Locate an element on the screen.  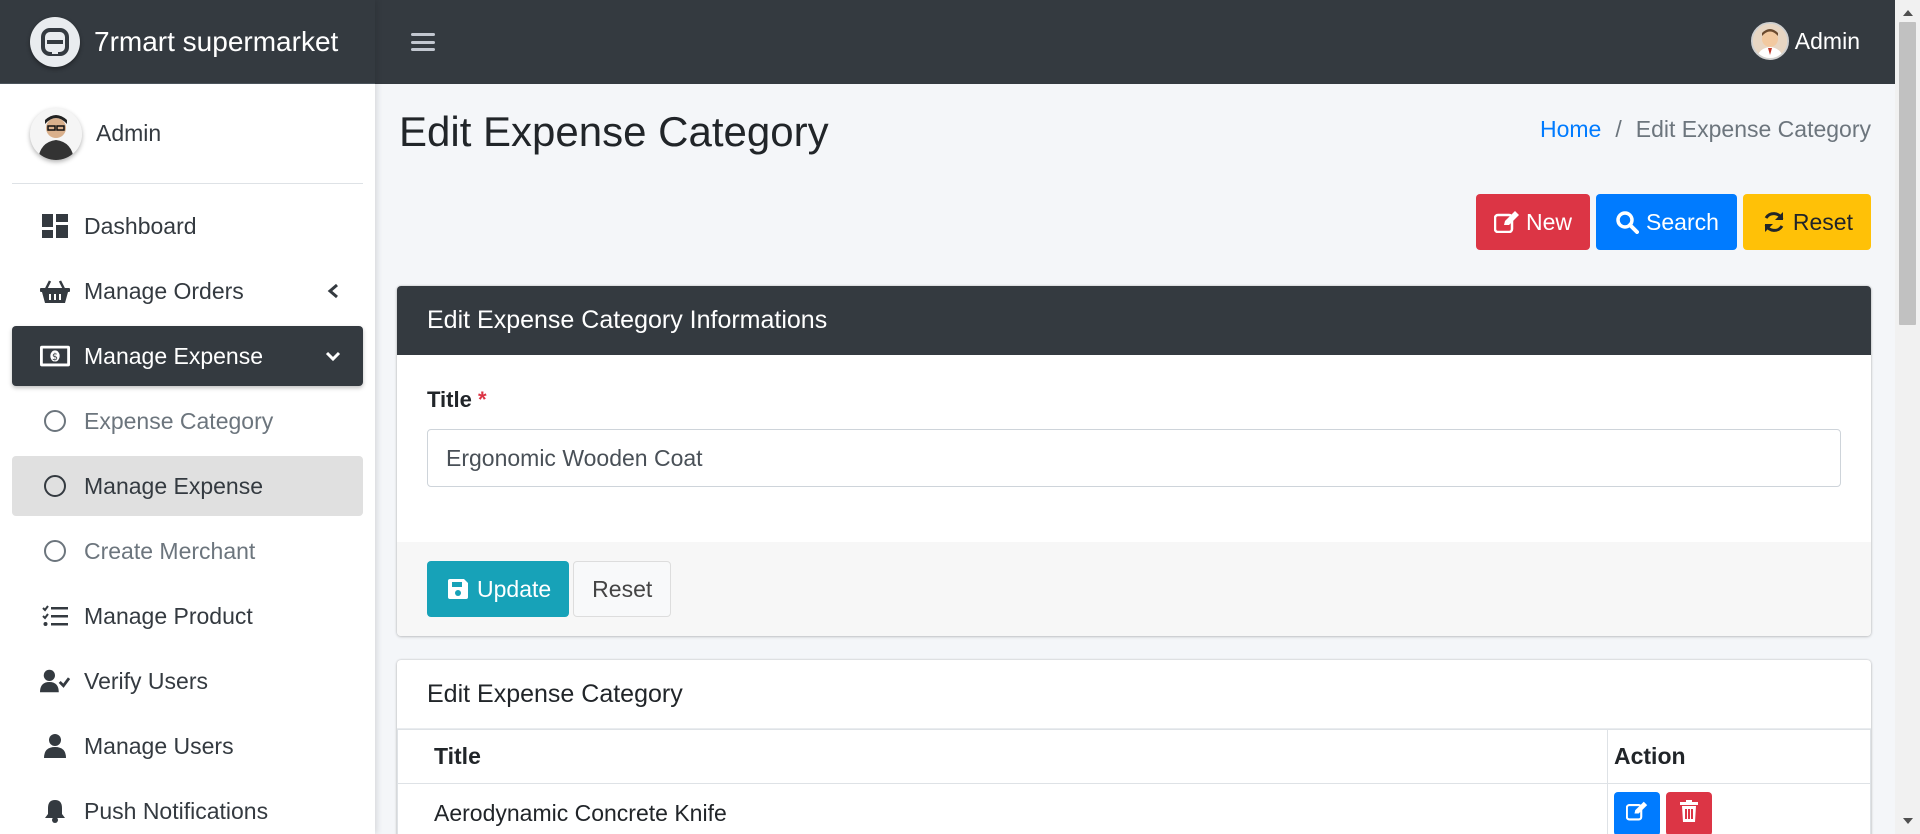
menu-toggle-icon is located at coordinates (423, 42).